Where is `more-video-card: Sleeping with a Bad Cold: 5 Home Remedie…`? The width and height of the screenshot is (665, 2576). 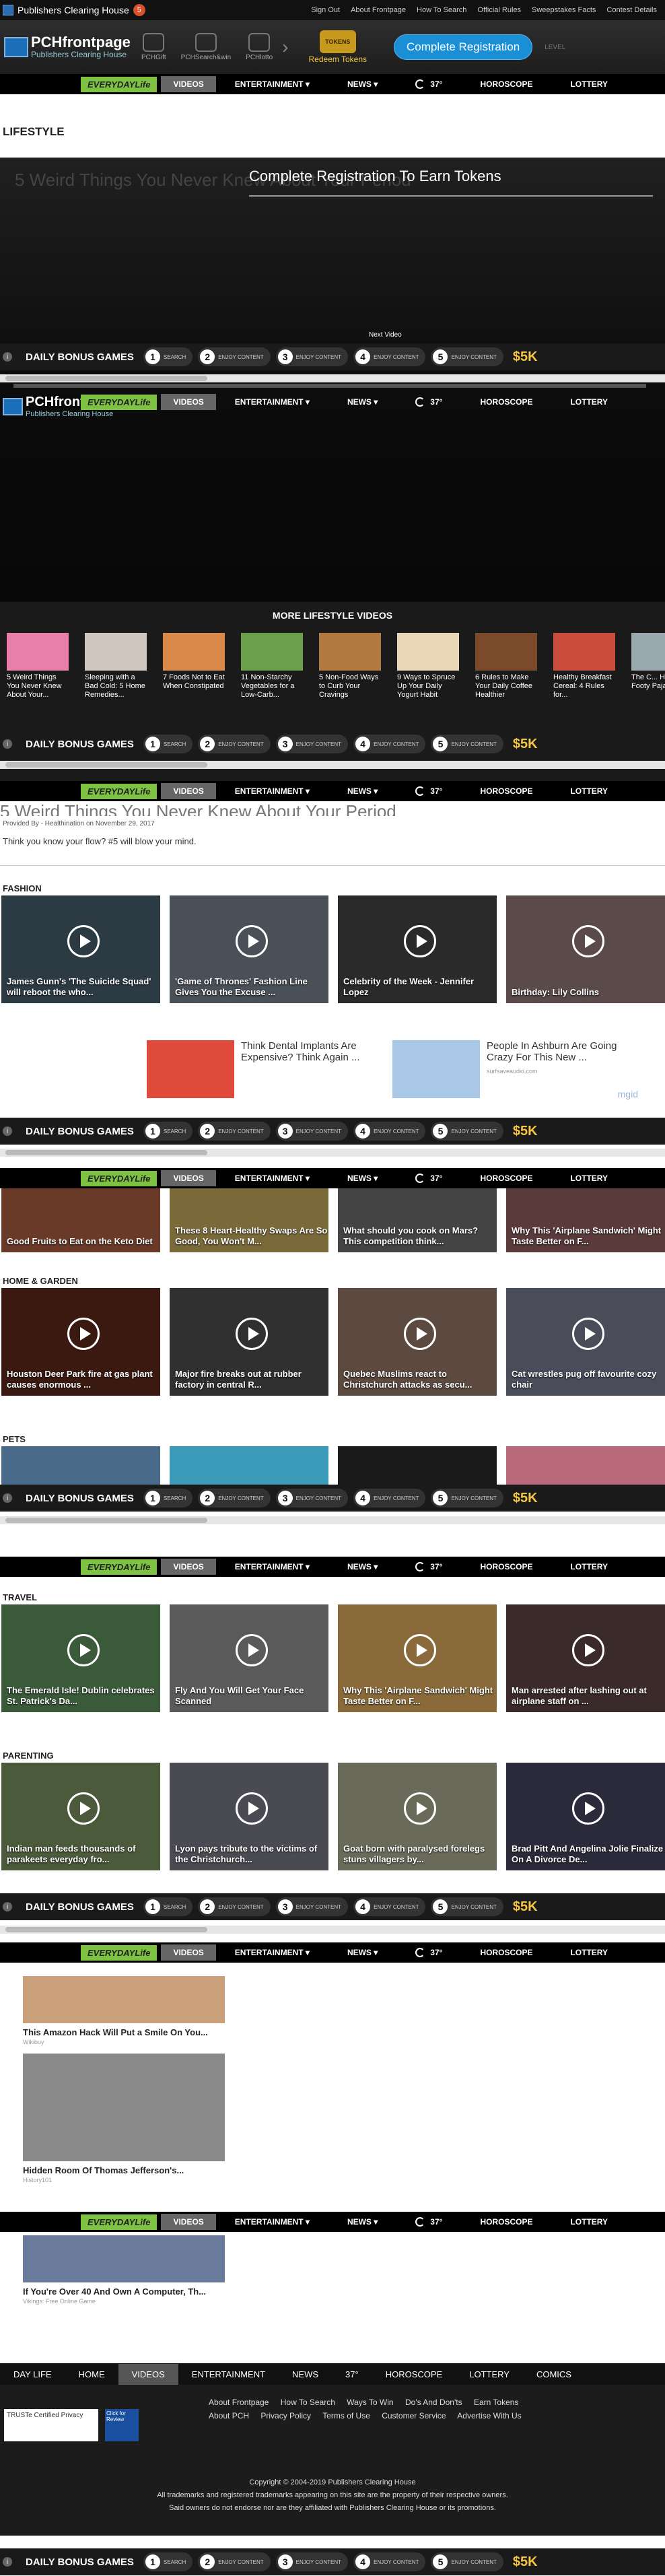 more-video-card: Sleeping with a Bad Cold: 5 Home Remedie… is located at coordinates (116, 666).